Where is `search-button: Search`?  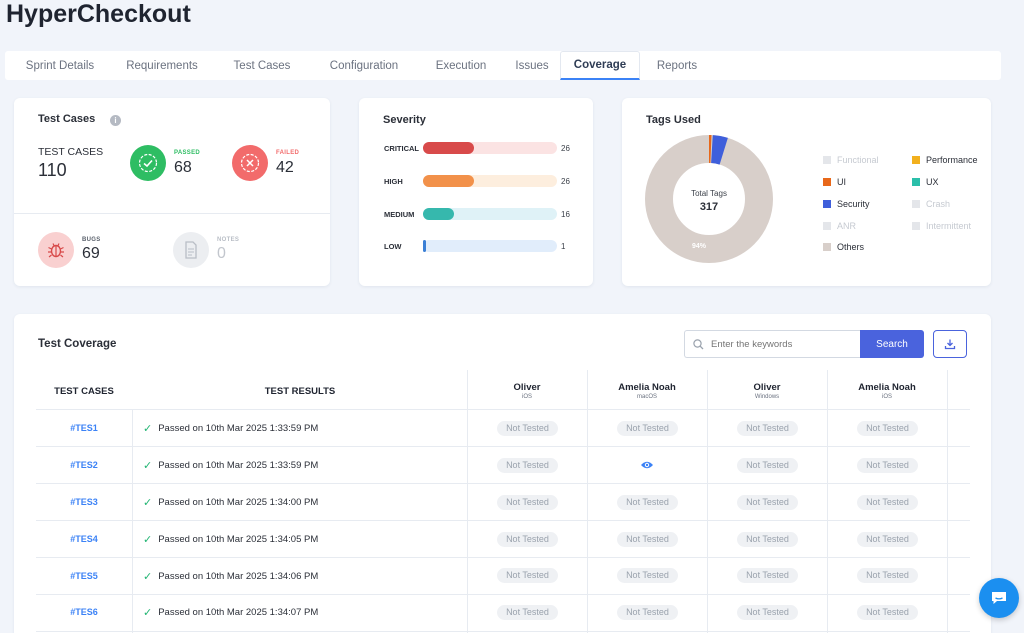
search-button: Search is located at coordinates (892, 344).